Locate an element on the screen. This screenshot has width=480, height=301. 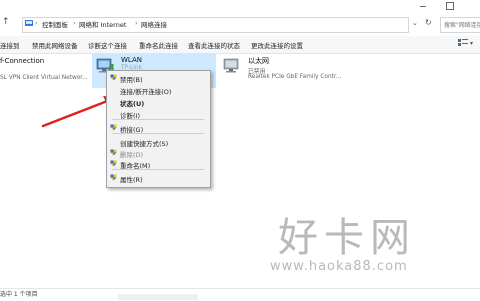
up-arrow-icon: ↑ is located at coordinates (6, 22).